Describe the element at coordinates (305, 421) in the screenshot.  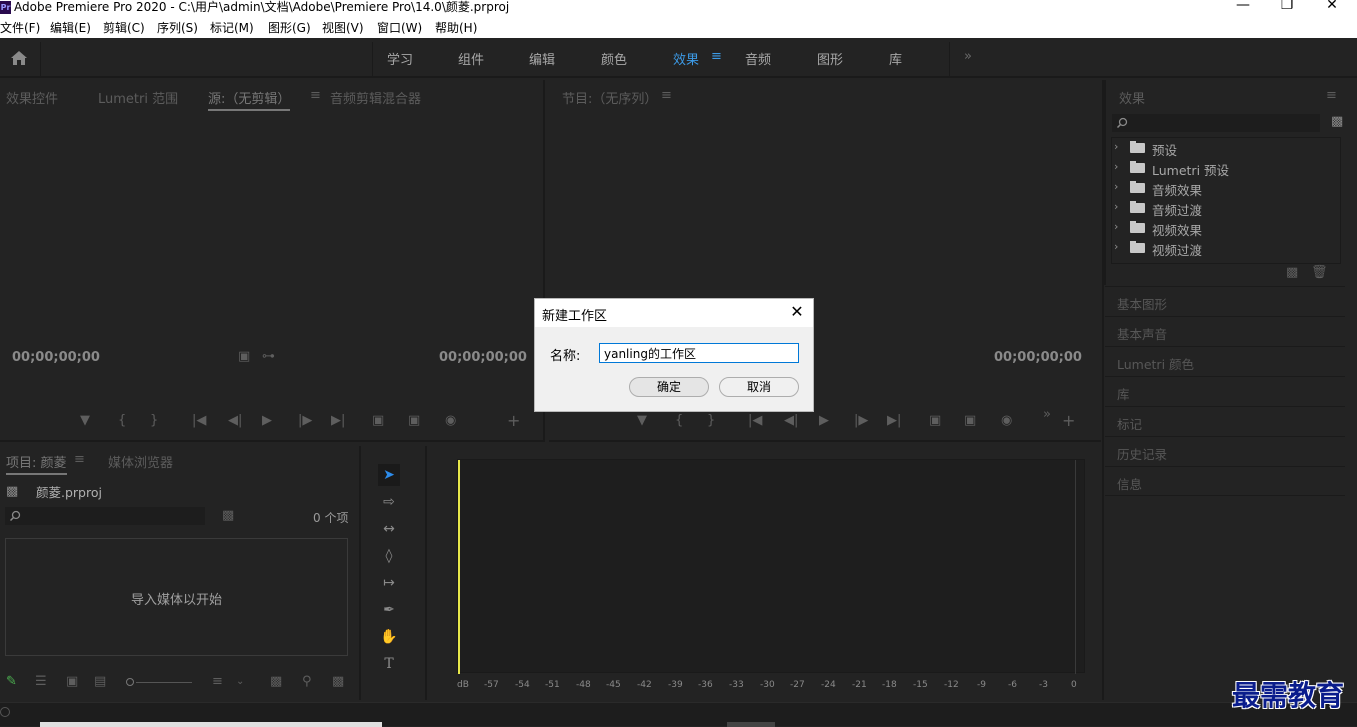
I see `step-forward-icon: |▶` at that location.